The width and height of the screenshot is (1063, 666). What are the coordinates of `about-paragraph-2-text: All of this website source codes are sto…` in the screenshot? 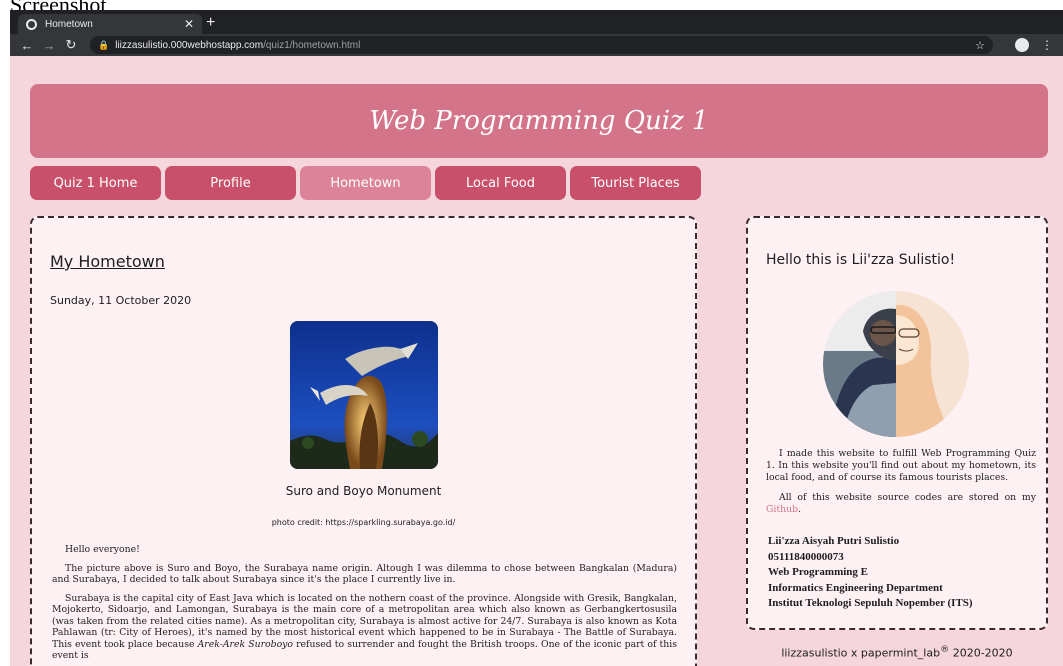 It's located at (907, 497).